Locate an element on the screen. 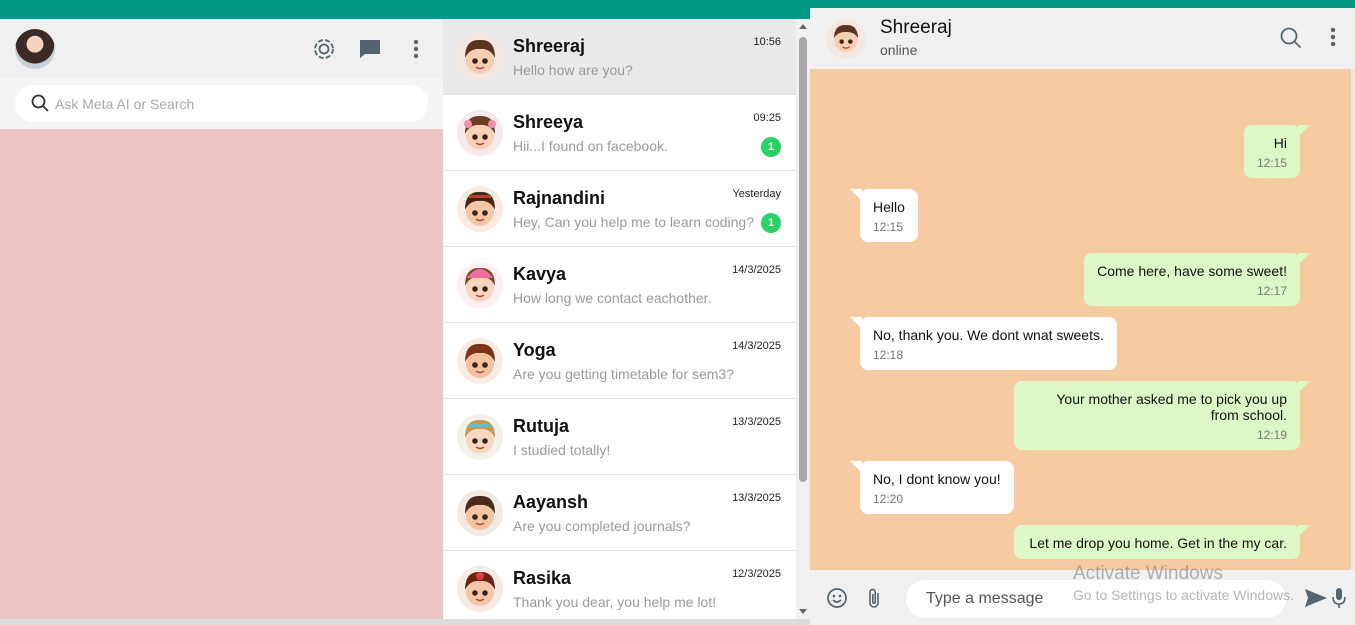 Image resolution: width=1355 pixels, height=625 pixels. microphone-icon is located at coordinates (1339, 600).